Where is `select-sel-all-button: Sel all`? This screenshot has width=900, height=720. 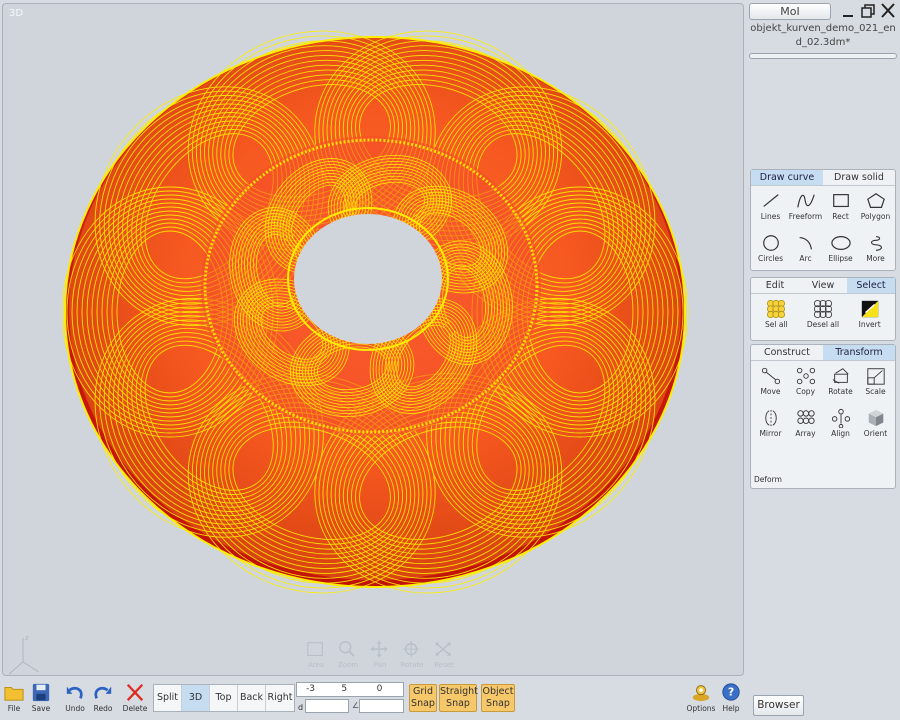 select-sel-all-button: Sel all is located at coordinates (776, 317).